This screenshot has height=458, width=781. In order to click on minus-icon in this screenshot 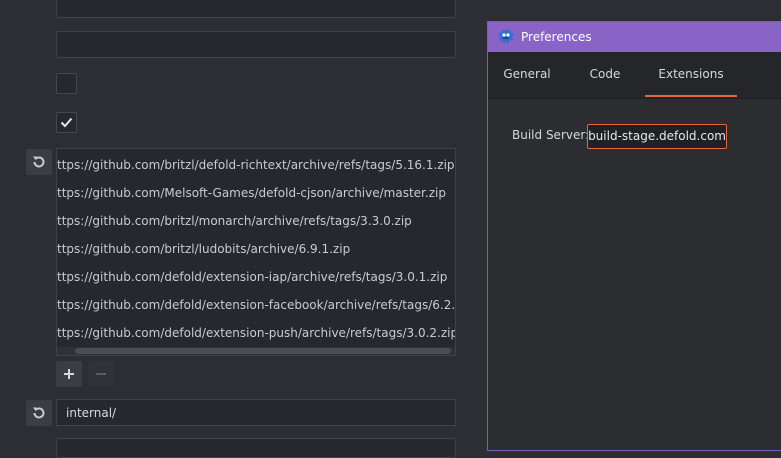, I will do `click(101, 374)`.